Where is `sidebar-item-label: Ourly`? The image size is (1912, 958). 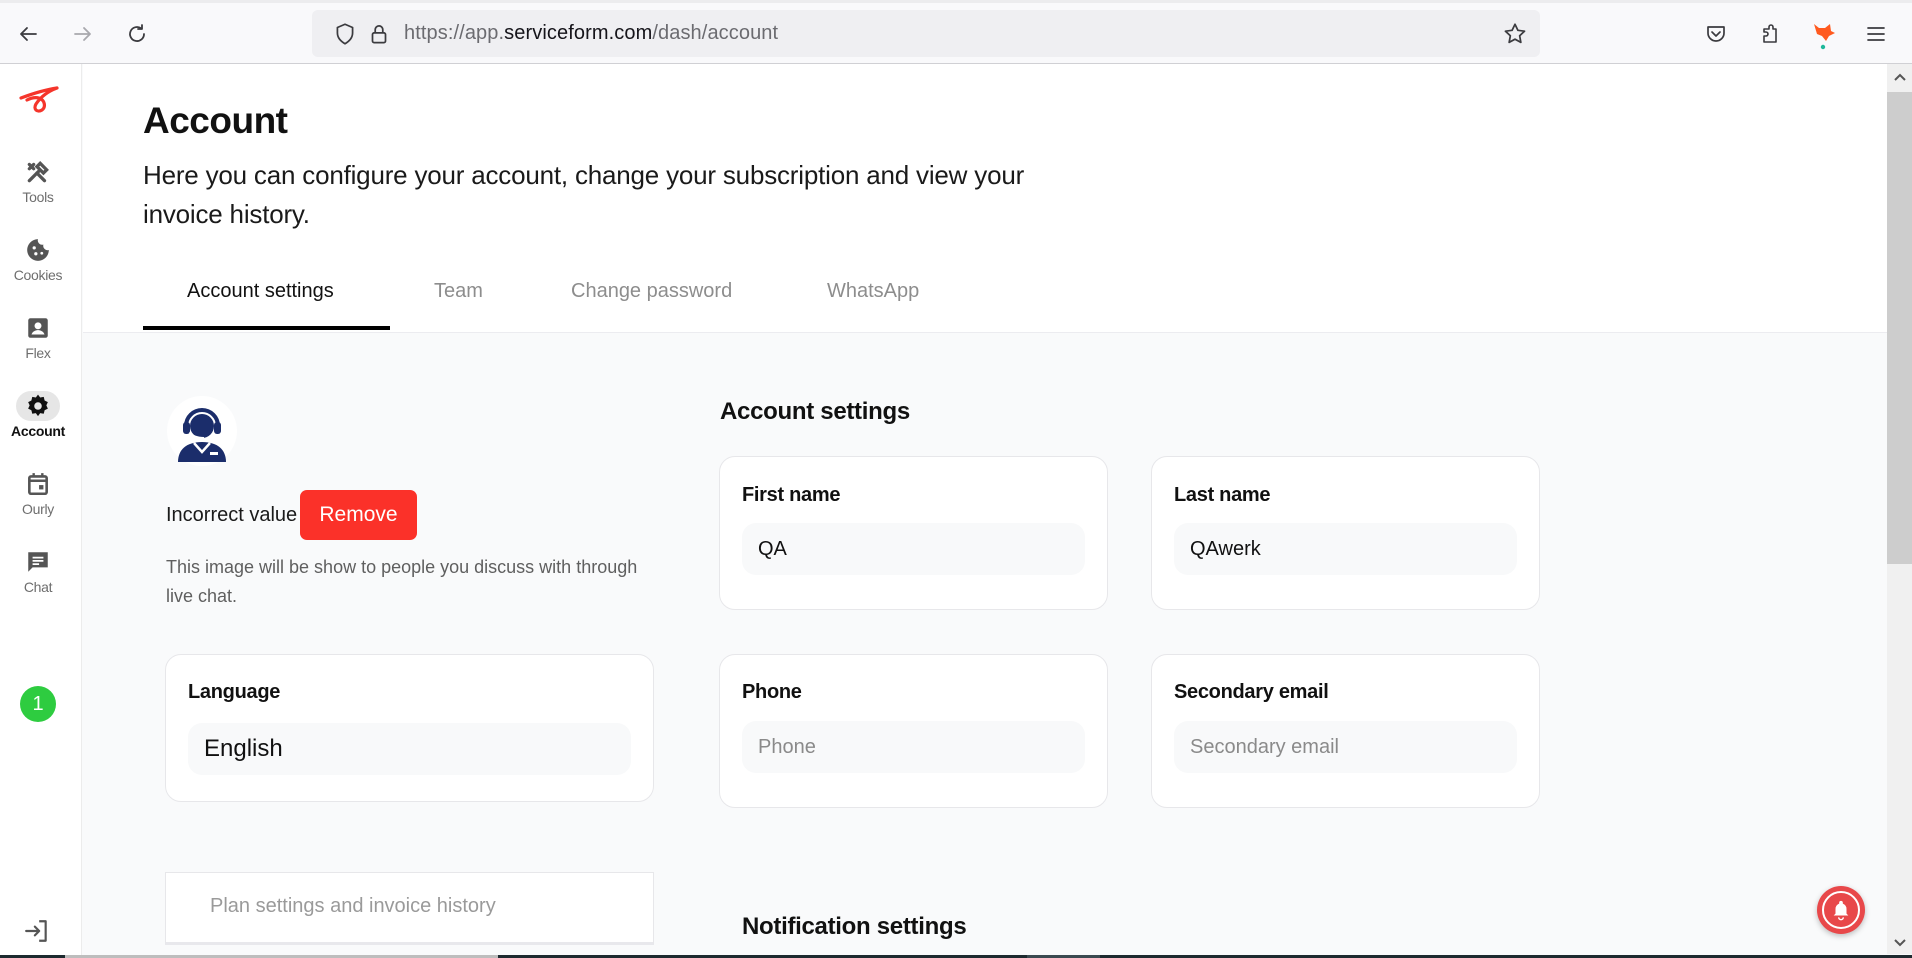 sidebar-item-label: Ourly is located at coordinates (38, 509).